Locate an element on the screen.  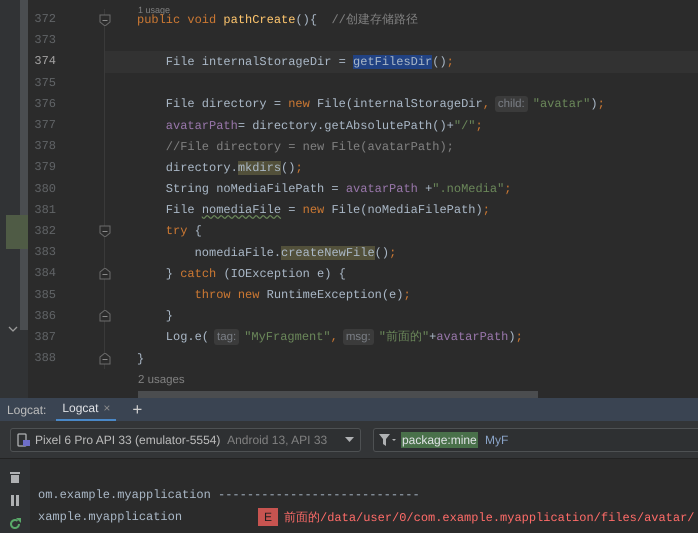
parameter-hint: tag: is located at coordinates (227, 337).